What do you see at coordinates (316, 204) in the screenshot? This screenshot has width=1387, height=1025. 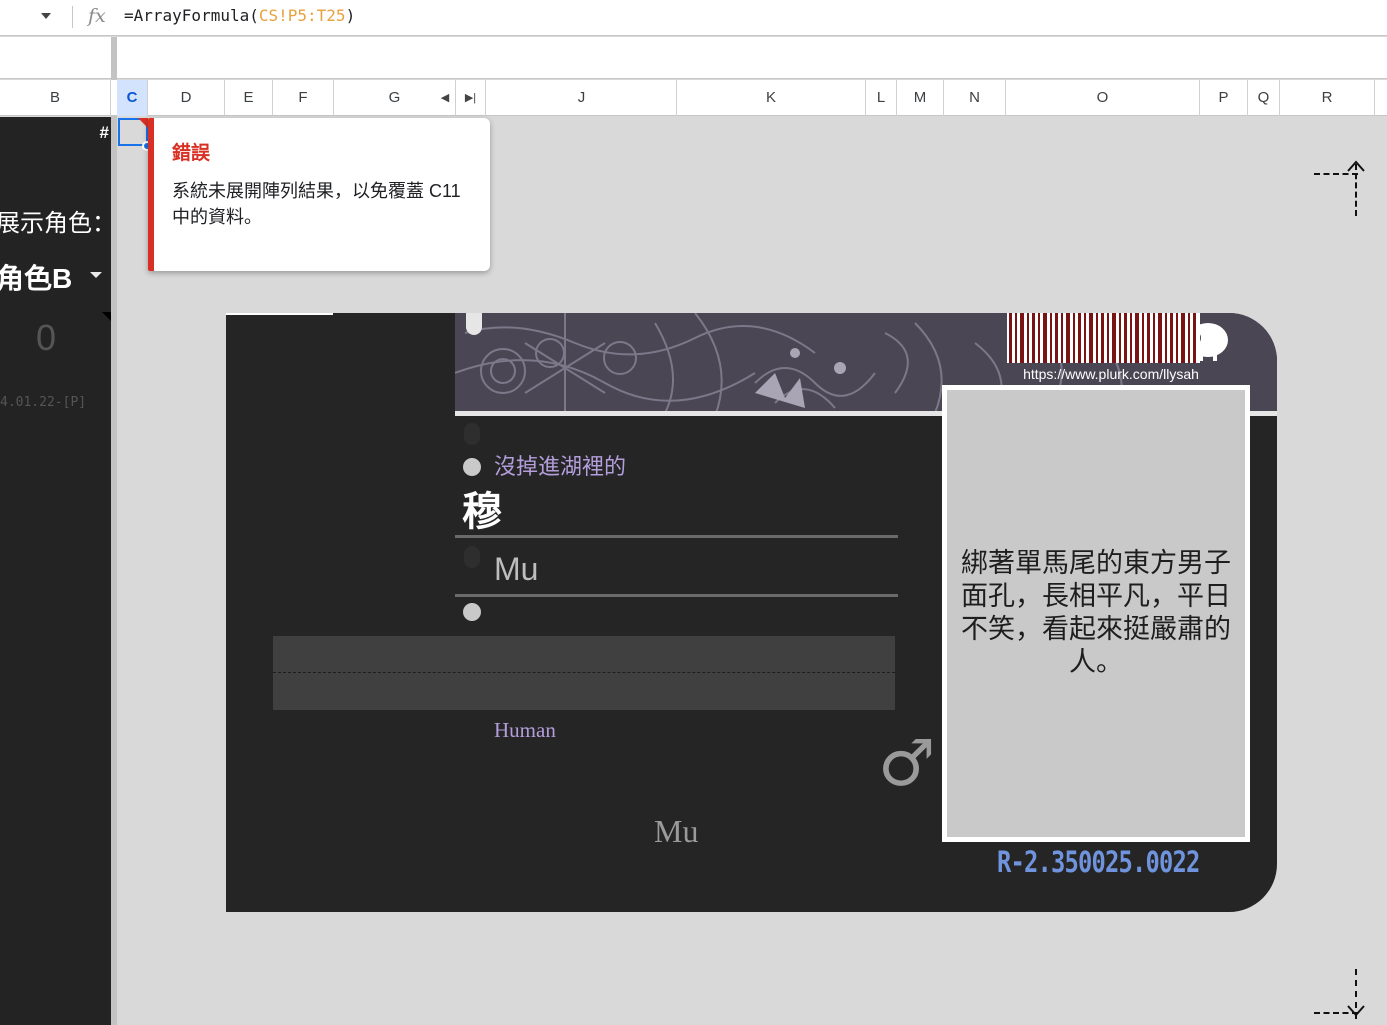 I see `error-message: 系統未展開陣列結果，以免覆蓋 C11 中的資料。` at bounding box center [316, 204].